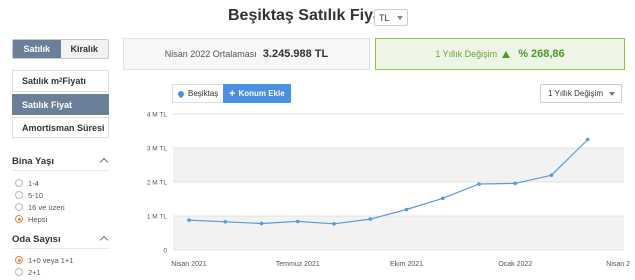 Image resolution: width=635 pixels, height=280 pixels. What do you see at coordinates (60, 127) in the screenshot?
I see `menu-item-amortization: Amortisman Süresi` at bounding box center [60, 127].